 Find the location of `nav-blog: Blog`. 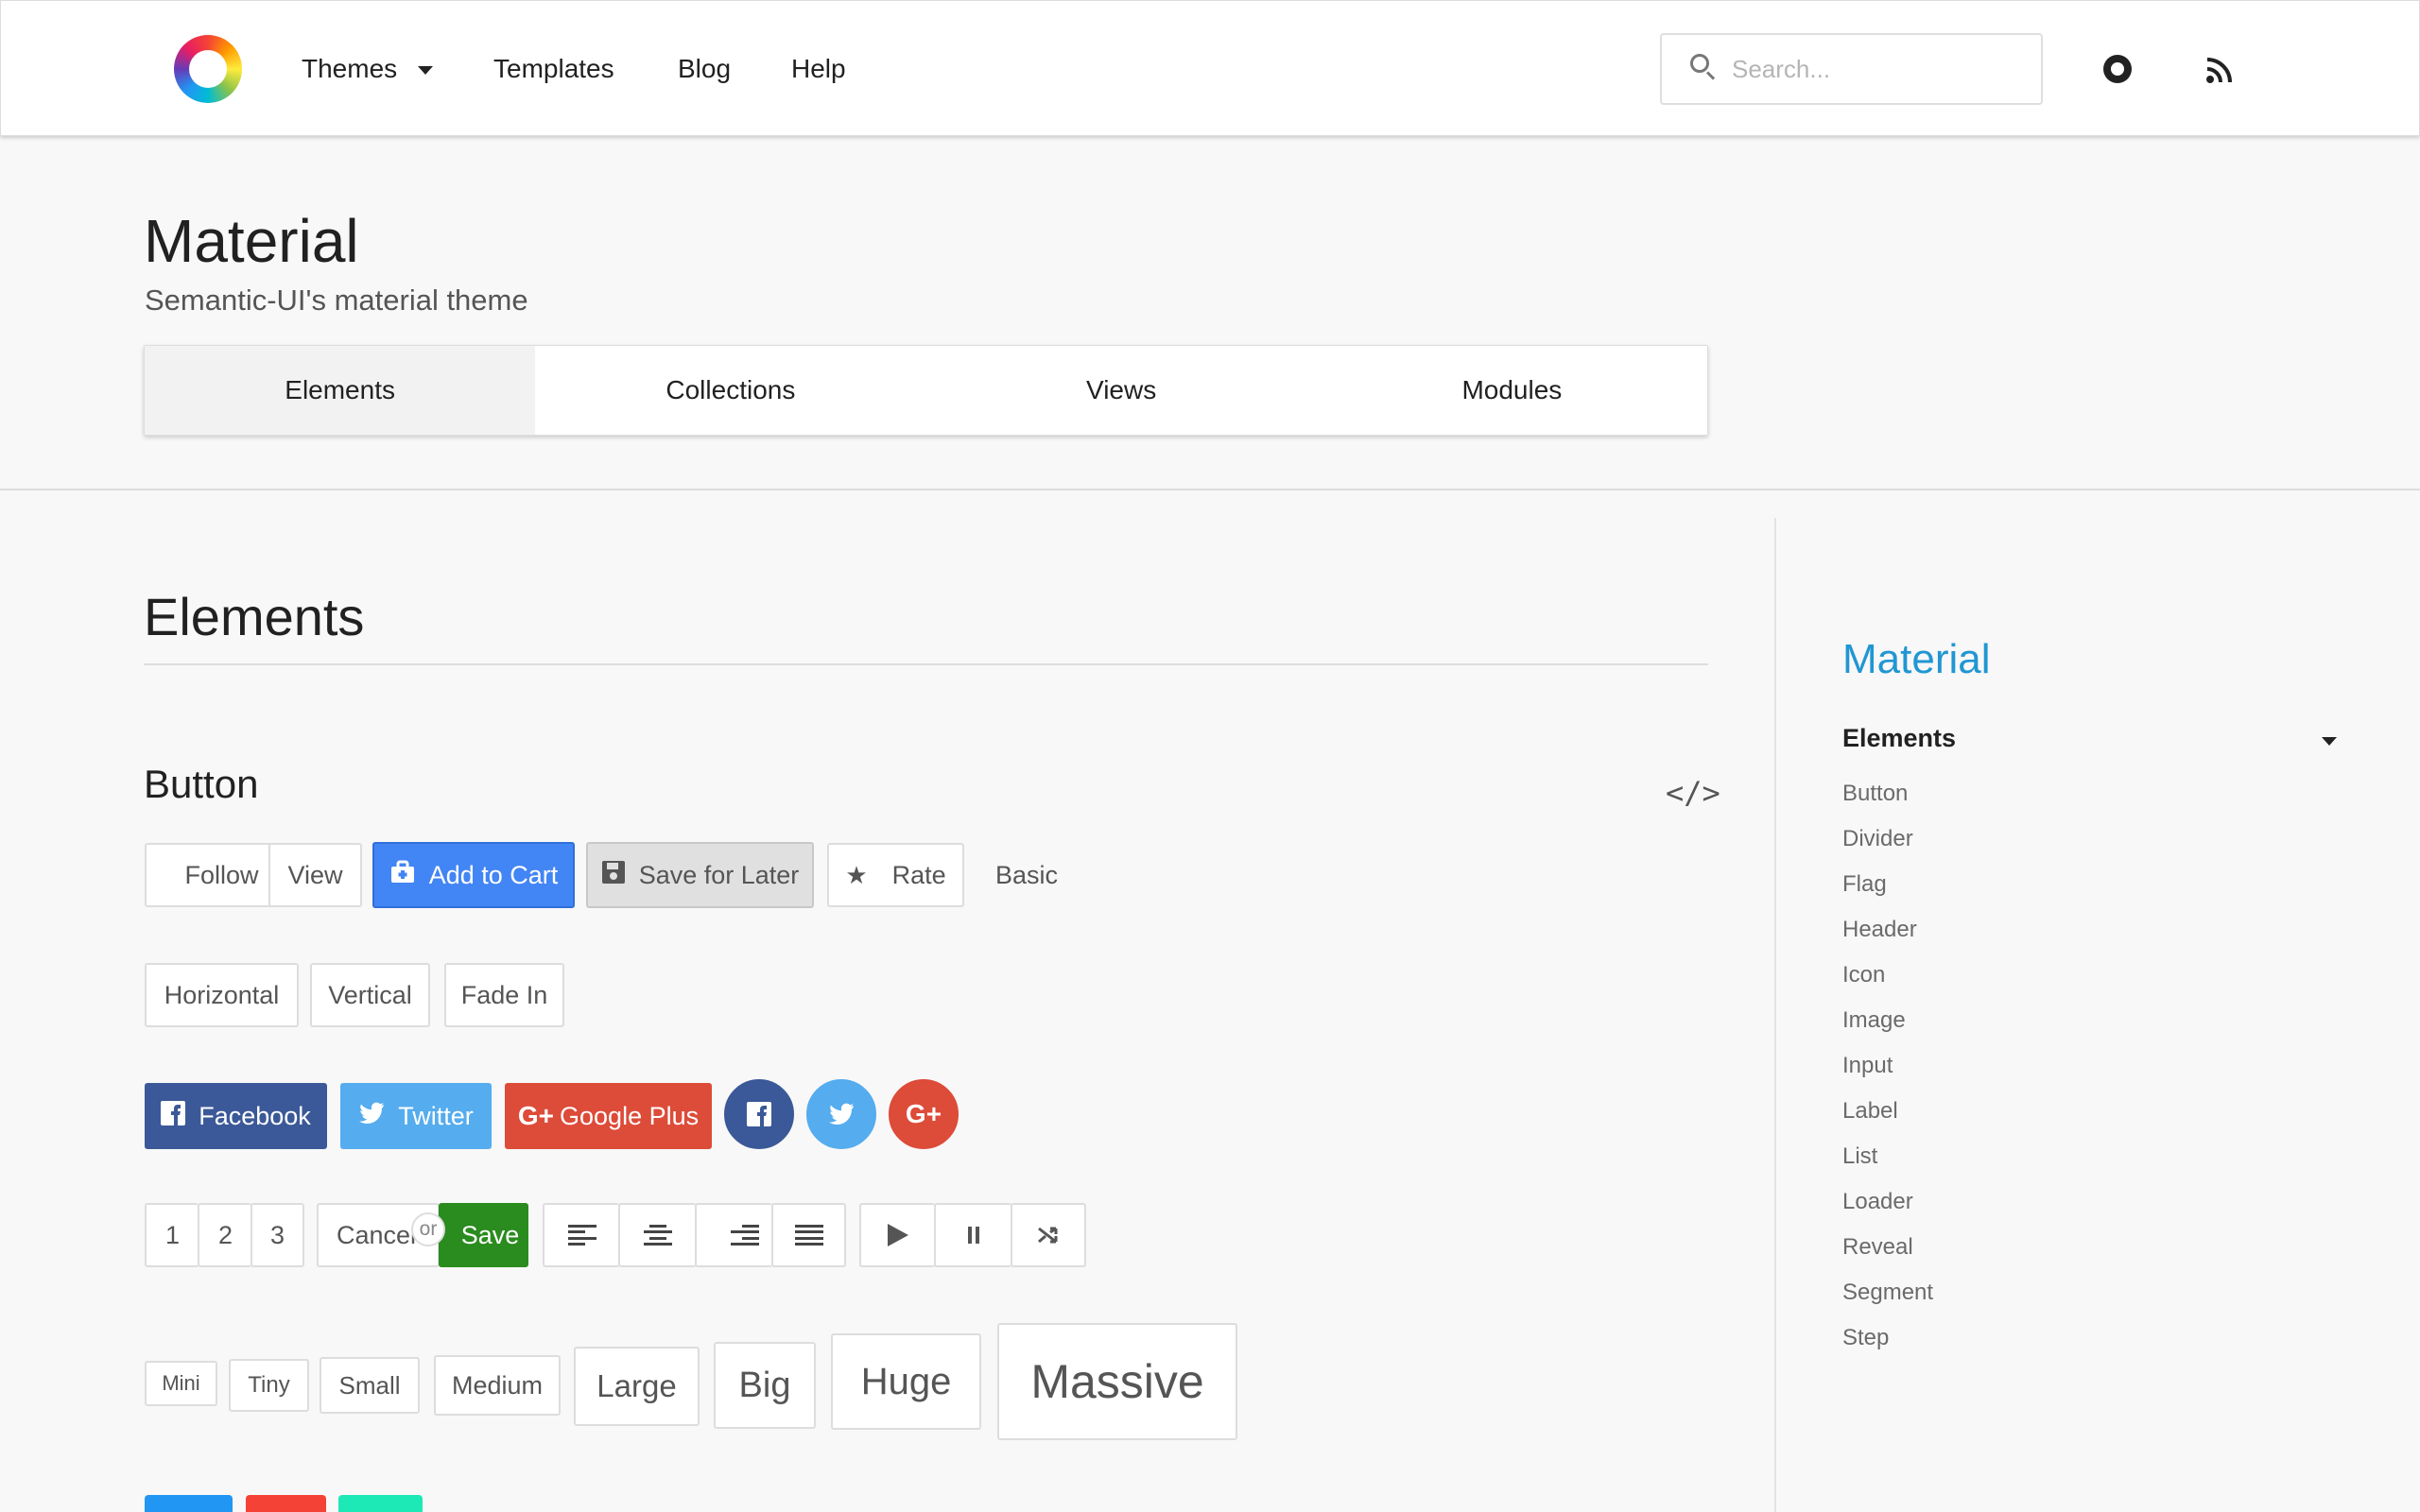

nav-blog: Blog is located at coordinates (704, 69).